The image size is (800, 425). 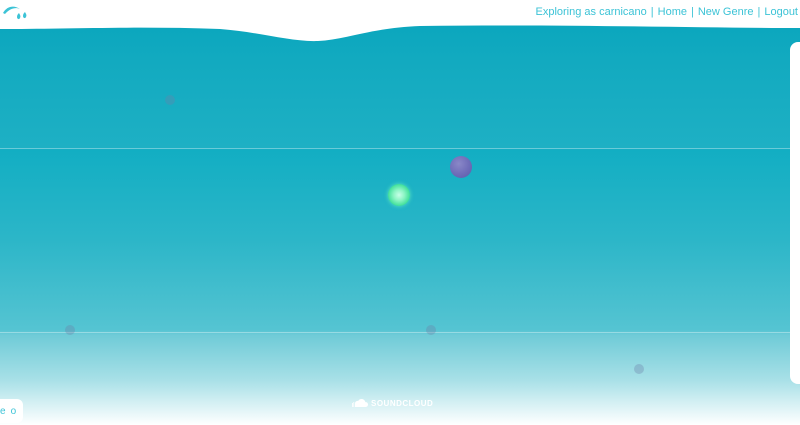 I want to click on control-glyph-right: o, so click(x=14, y=411).